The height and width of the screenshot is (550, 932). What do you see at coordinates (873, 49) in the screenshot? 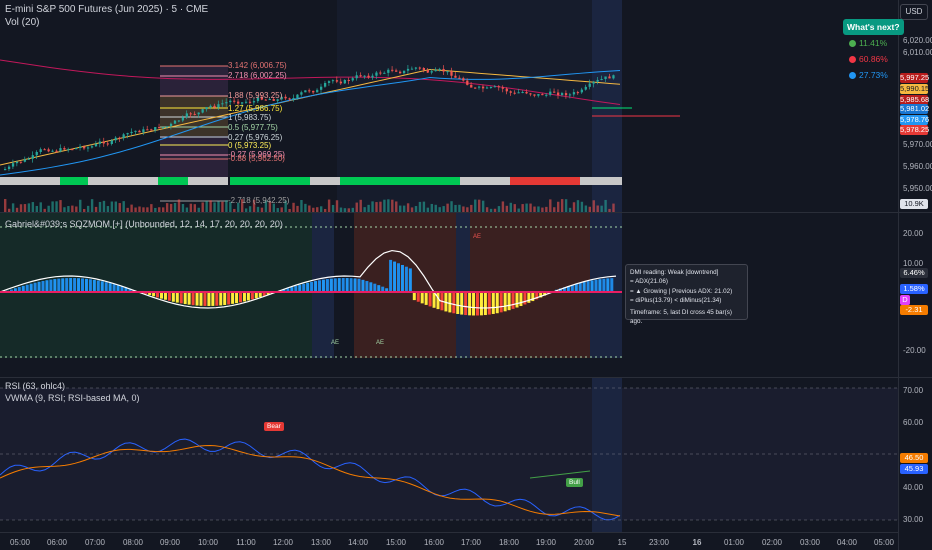
I see `whats-next-panel: What's next? 11.41% 60.86% 27.73%` at bounding box center [873, 49].